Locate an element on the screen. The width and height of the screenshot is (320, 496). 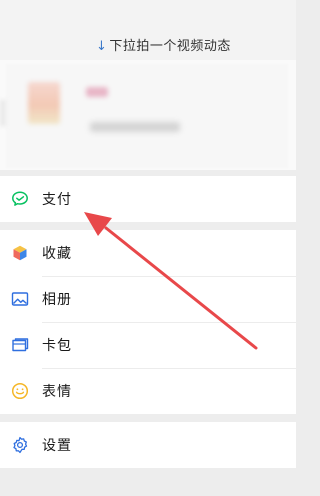
favorites-cube-icon is located at coordinates (20, 253).